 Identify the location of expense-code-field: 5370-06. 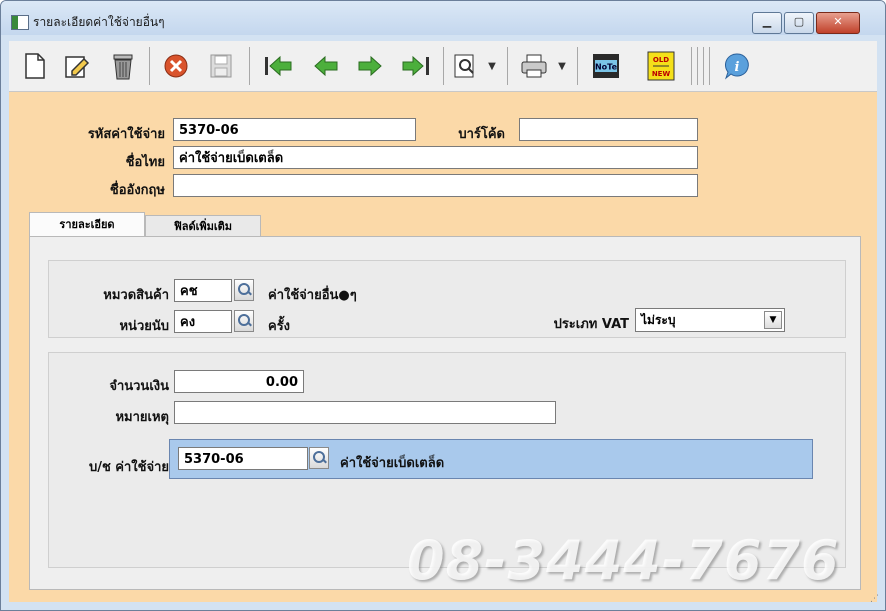
(294, 129).